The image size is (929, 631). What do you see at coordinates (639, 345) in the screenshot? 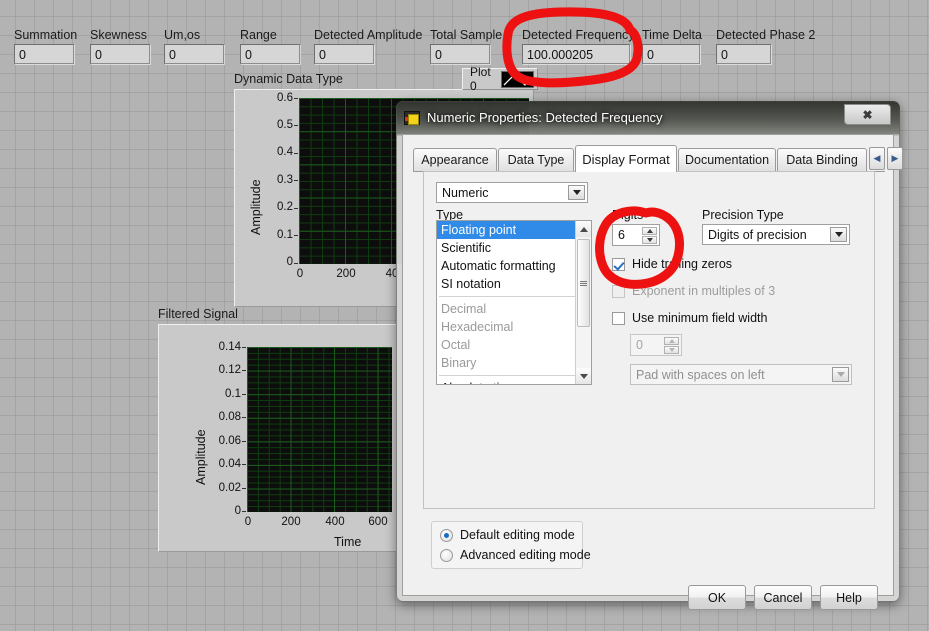
I see `field-width-value: 0` at bounding box center [639, 345].